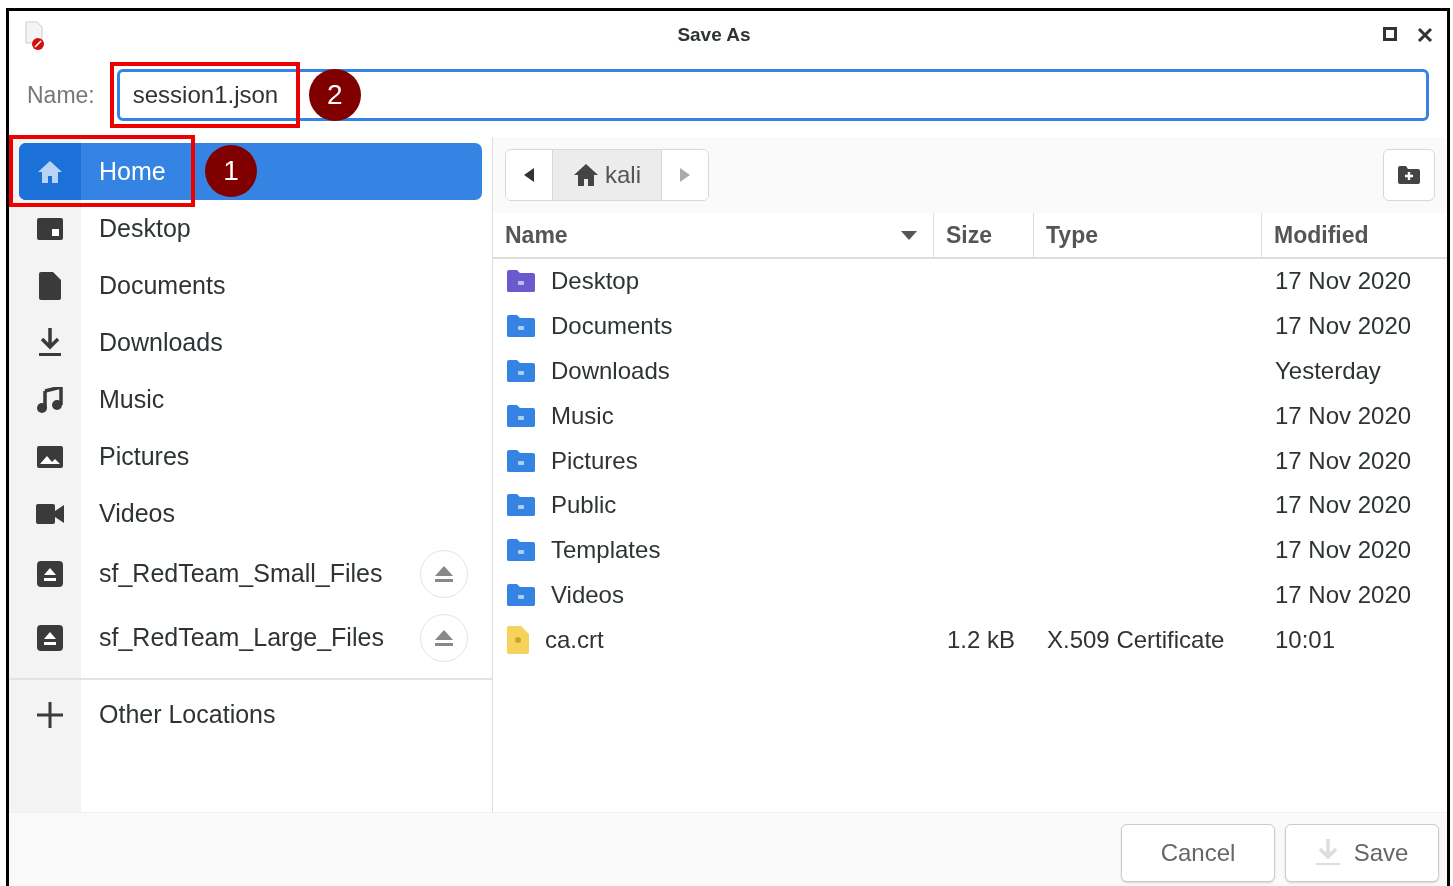 The height and width of the screenshot is (886, 1453). What do you see at coordinates (582, 415) in the screenshot?
I see `file-name: Music` at bounding box center [582, 415].